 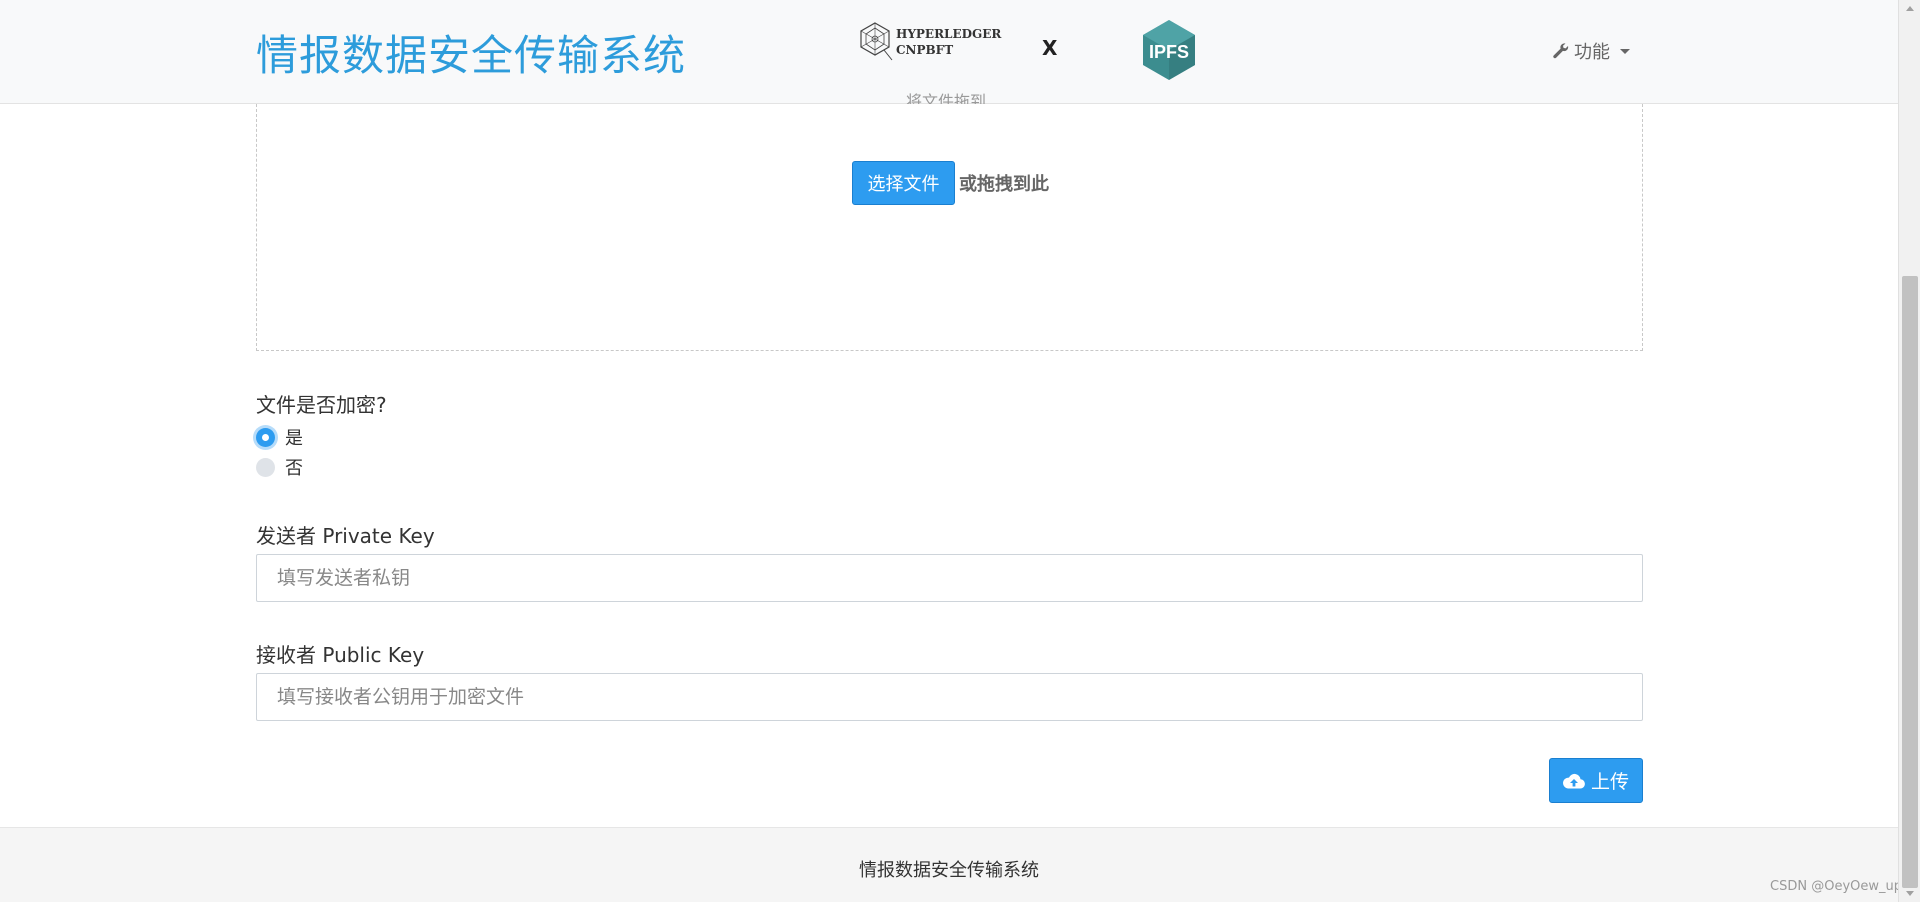 I want to click on hyperledger-logo: HYPERLEDGER CNPBFT, so click(x=936, y=42).